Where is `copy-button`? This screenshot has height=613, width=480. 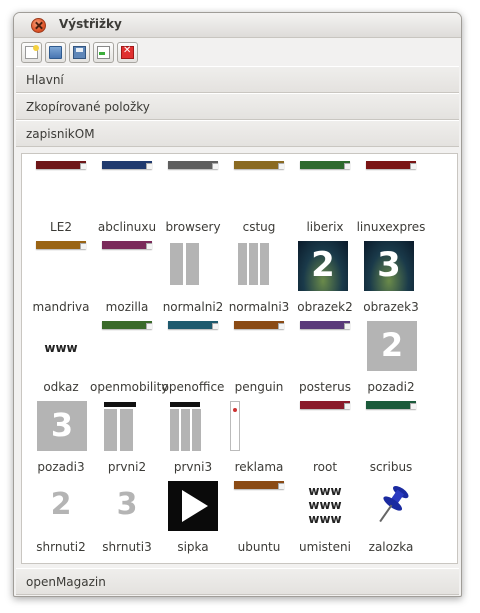 copy-button is located at coordinates (103, 52).